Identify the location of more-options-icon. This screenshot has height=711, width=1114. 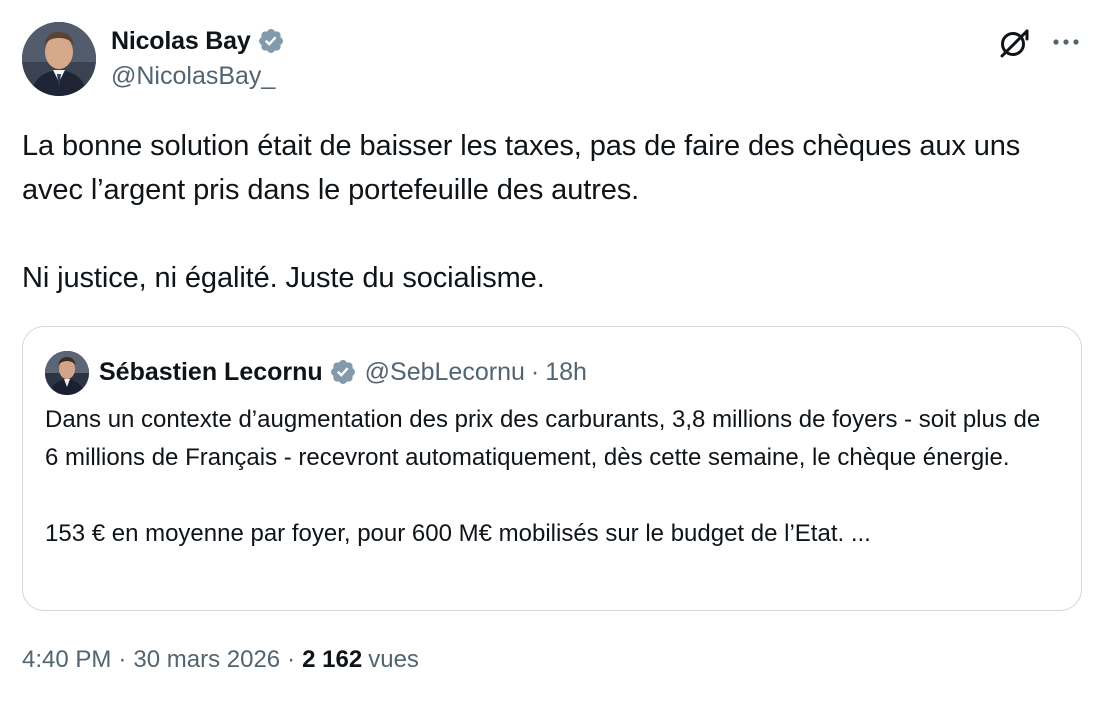
(1066, 42).